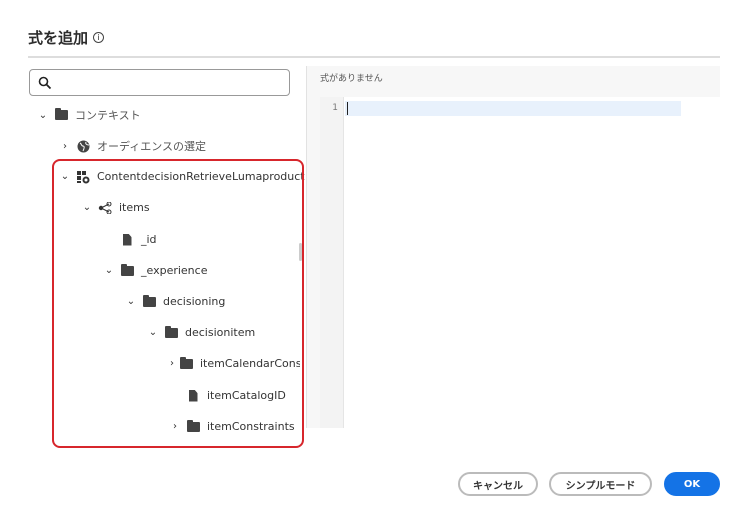 This screenshot has height=525, width=750. I want to click on info-icon: i, so click(99, 37).